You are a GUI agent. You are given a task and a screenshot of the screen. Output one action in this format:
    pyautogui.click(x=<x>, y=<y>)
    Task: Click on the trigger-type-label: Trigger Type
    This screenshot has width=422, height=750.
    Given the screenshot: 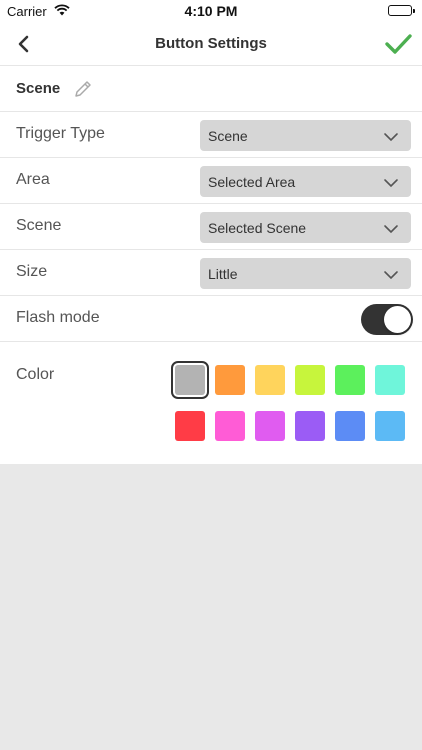 What is the action you would take?
    pyautogui.click(x=60, y=133)
    